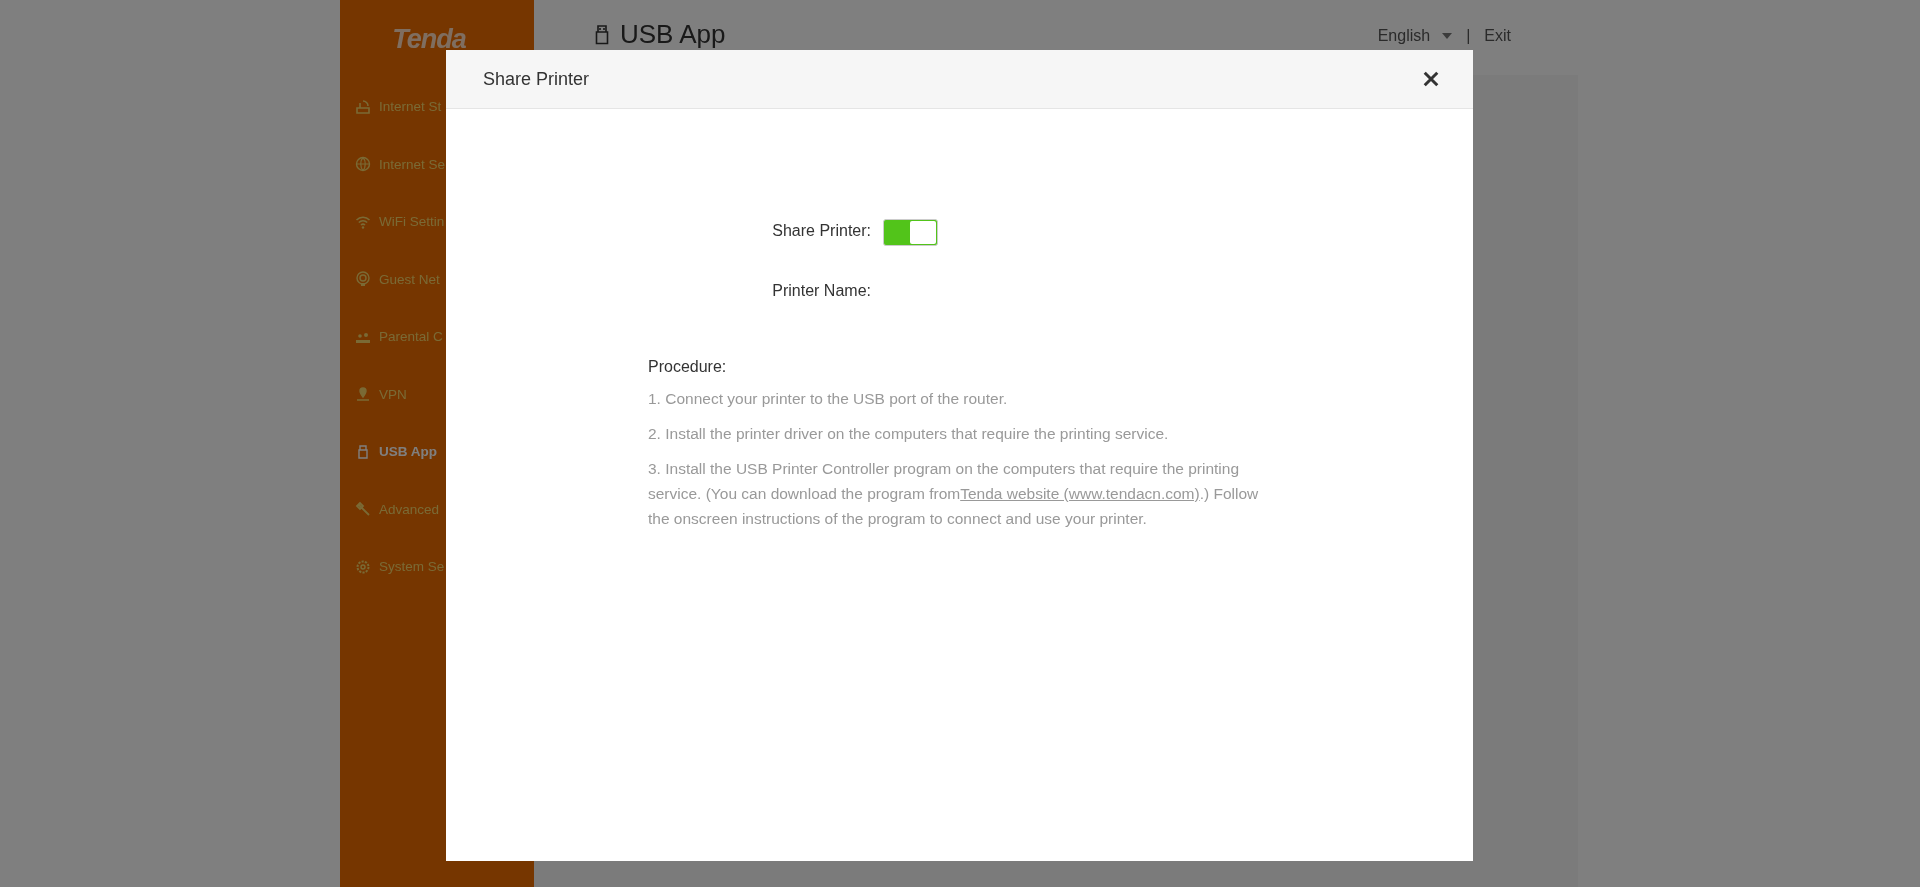 This screenshot has height=887, width=1920. I want to click on logo: Tenda, so click(429, 39).